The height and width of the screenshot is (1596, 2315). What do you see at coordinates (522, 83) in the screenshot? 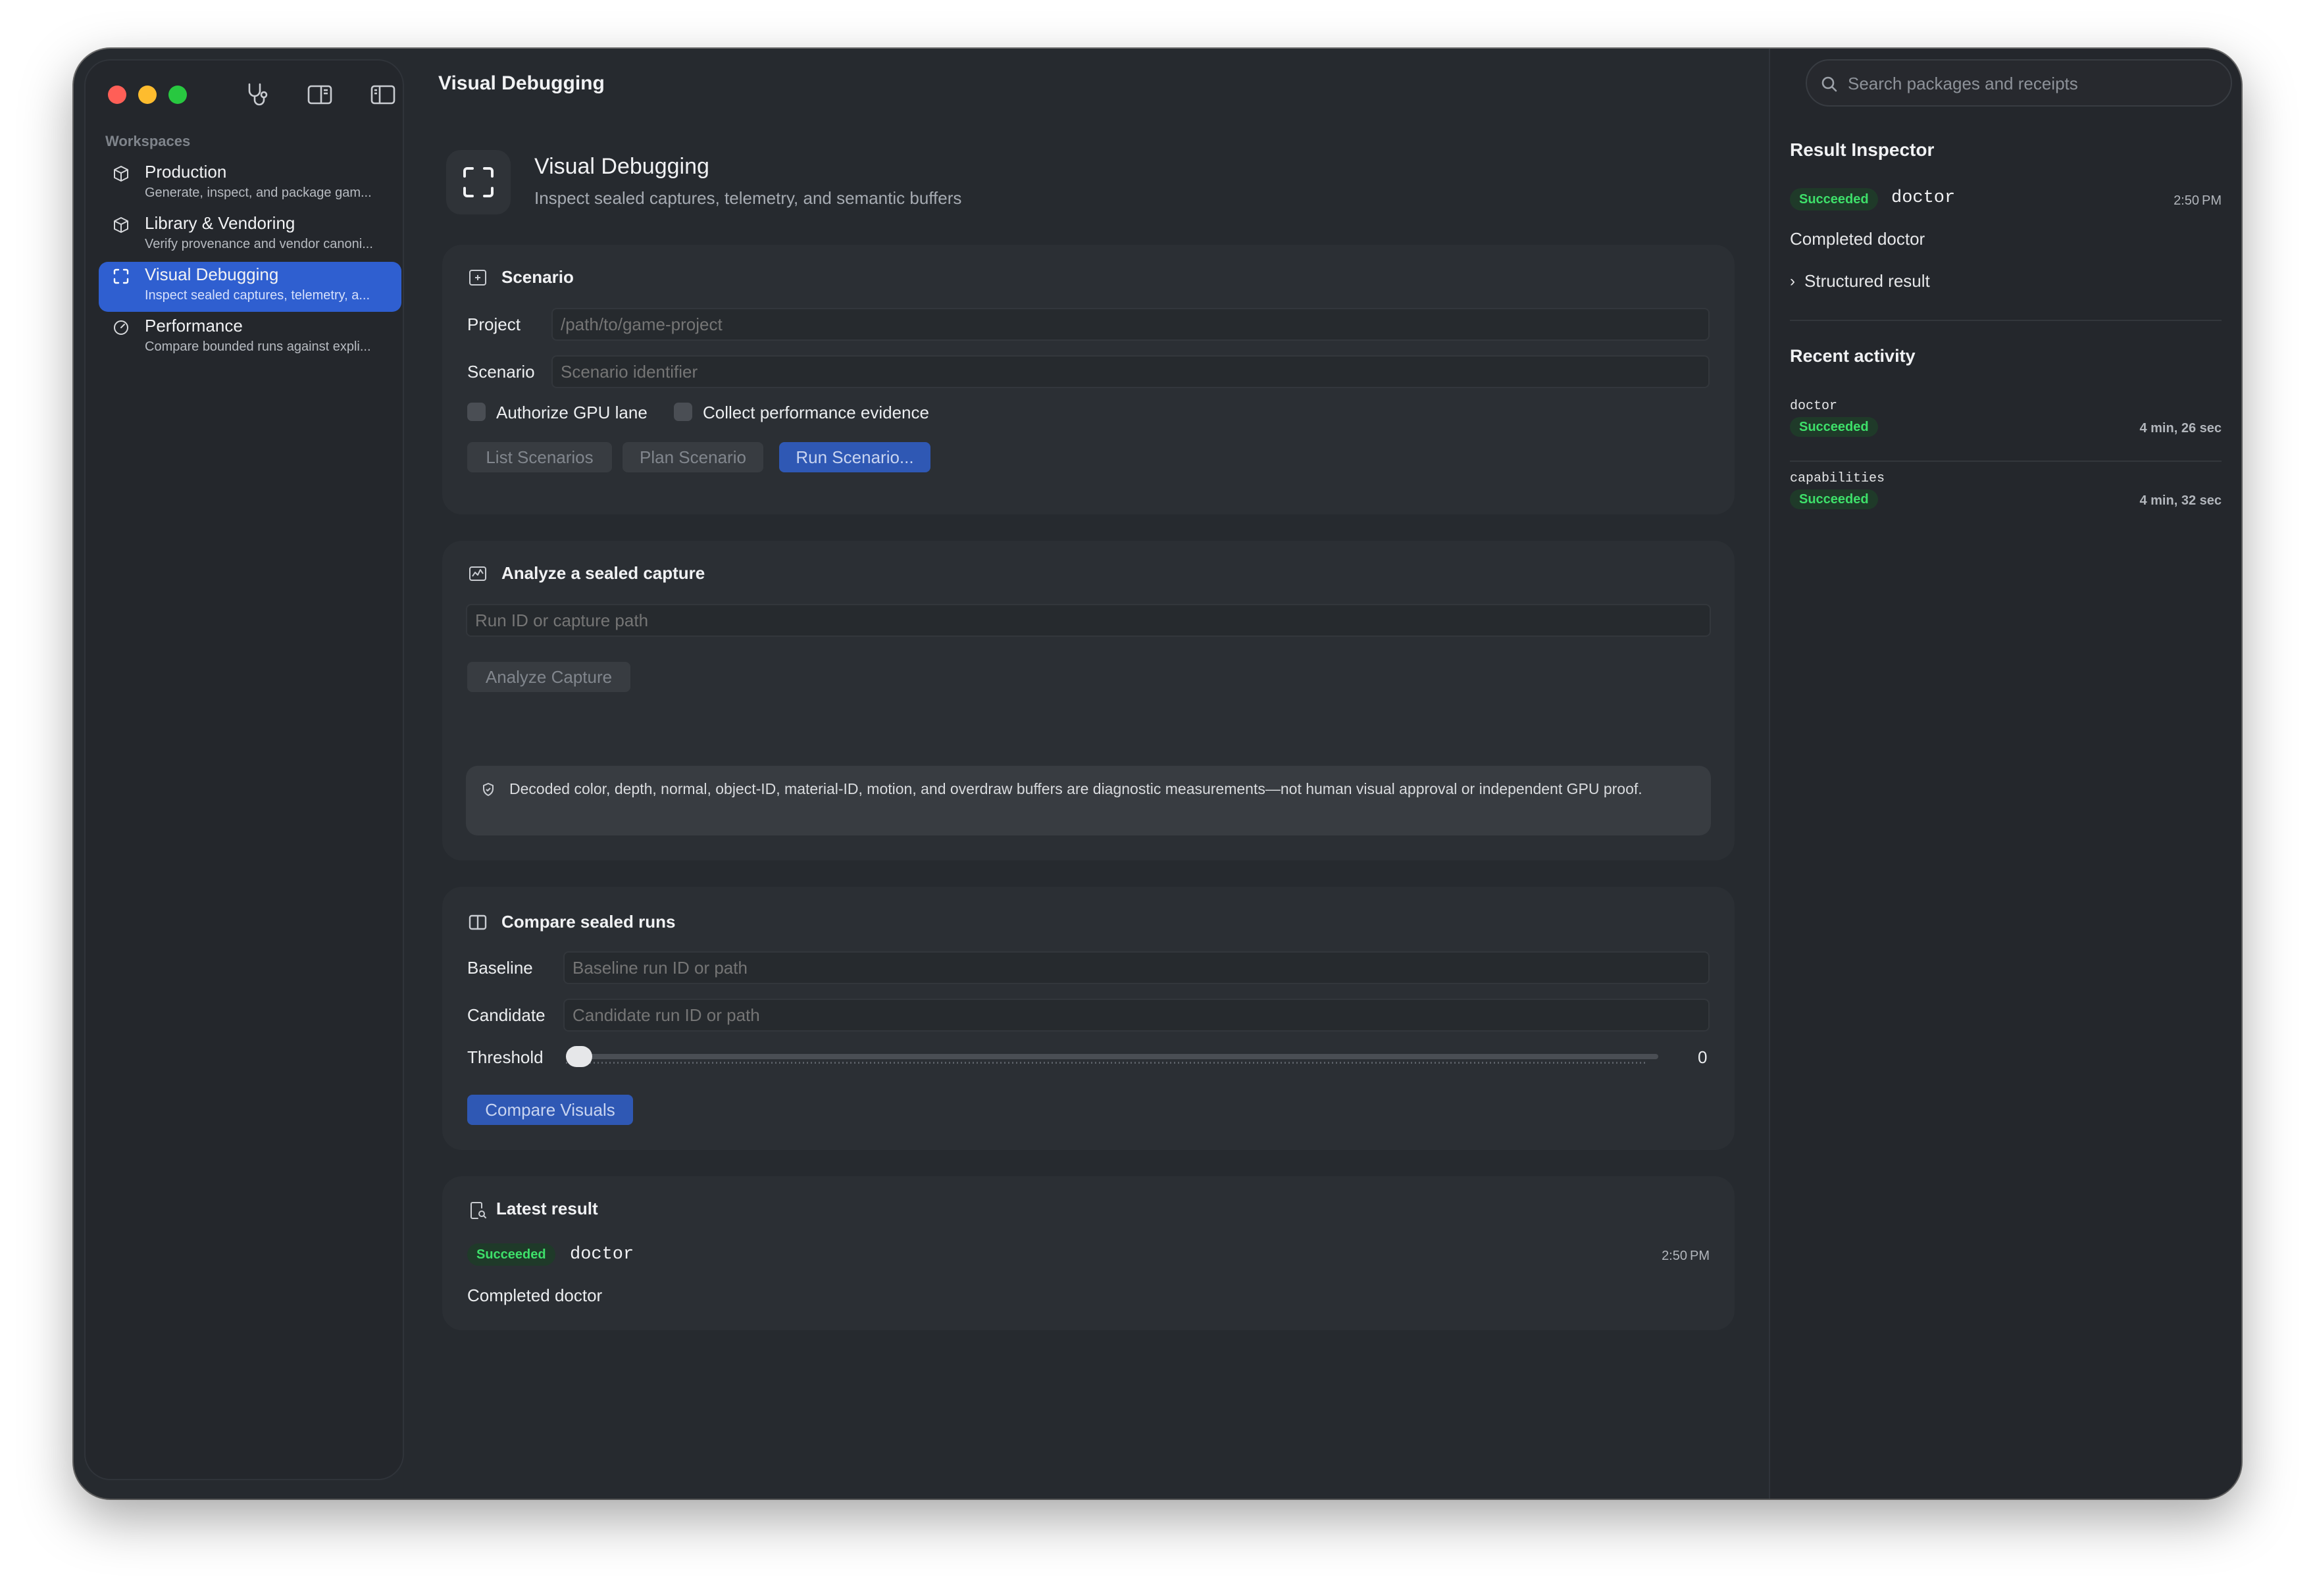
I see `window-title: Visual Debugging` at bounding box center [522, 83].